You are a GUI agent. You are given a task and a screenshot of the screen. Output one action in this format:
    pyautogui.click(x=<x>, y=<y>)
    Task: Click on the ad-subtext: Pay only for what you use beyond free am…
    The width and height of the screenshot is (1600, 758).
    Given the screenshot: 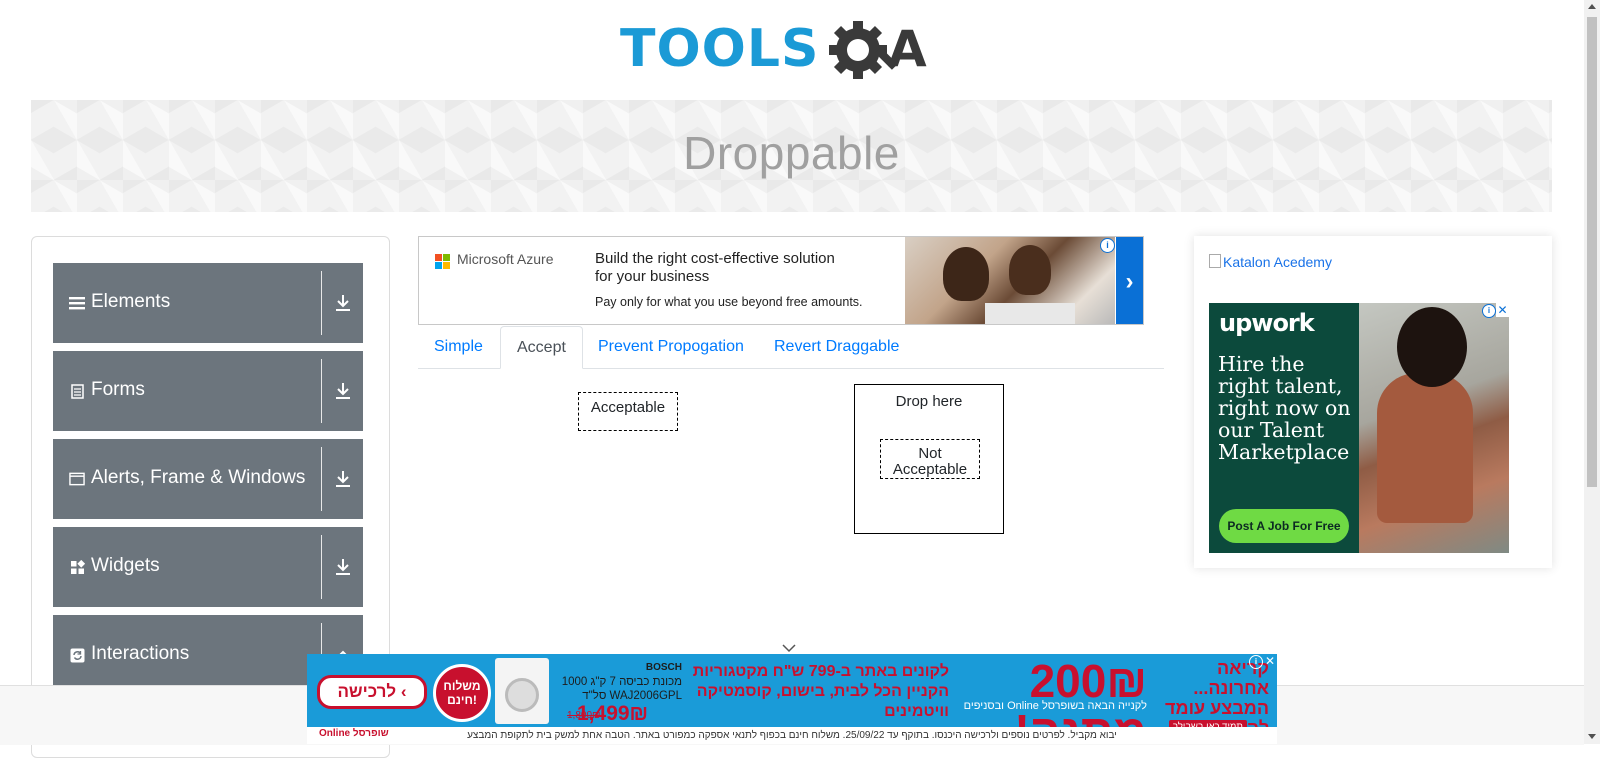 What is the action you would take?
    pyautogui.click(x=729, y=302)
    